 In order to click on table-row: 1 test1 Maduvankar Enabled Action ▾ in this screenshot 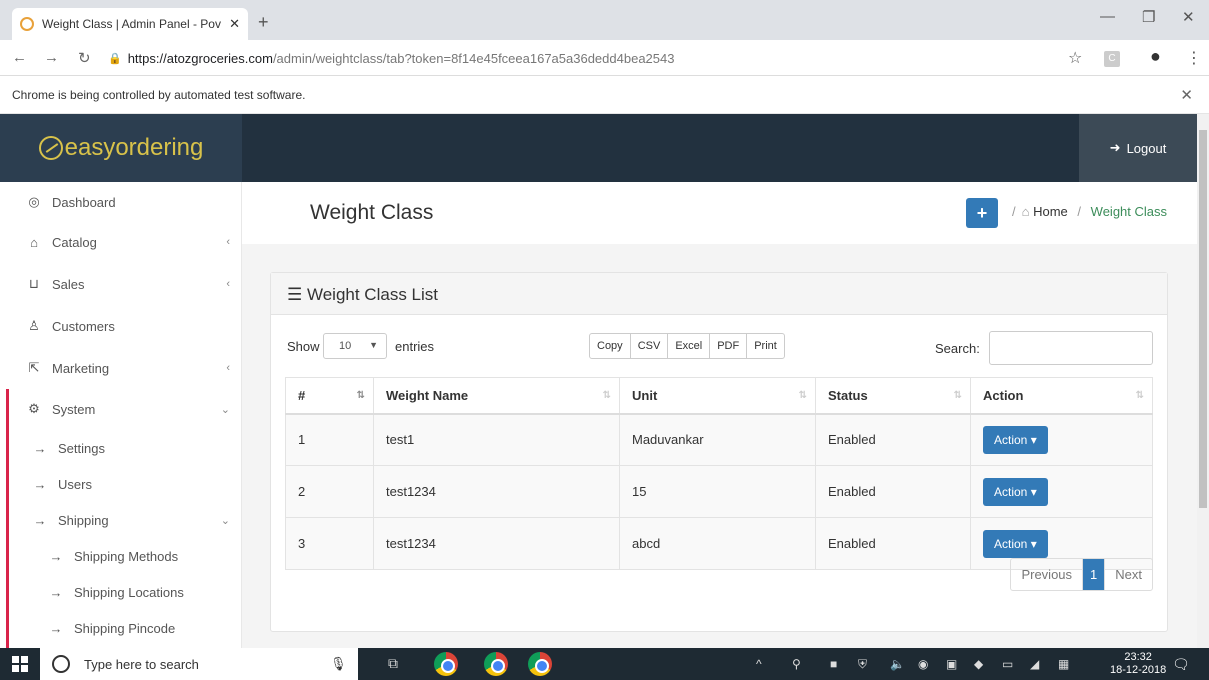, I will do `click(719, 439)`.